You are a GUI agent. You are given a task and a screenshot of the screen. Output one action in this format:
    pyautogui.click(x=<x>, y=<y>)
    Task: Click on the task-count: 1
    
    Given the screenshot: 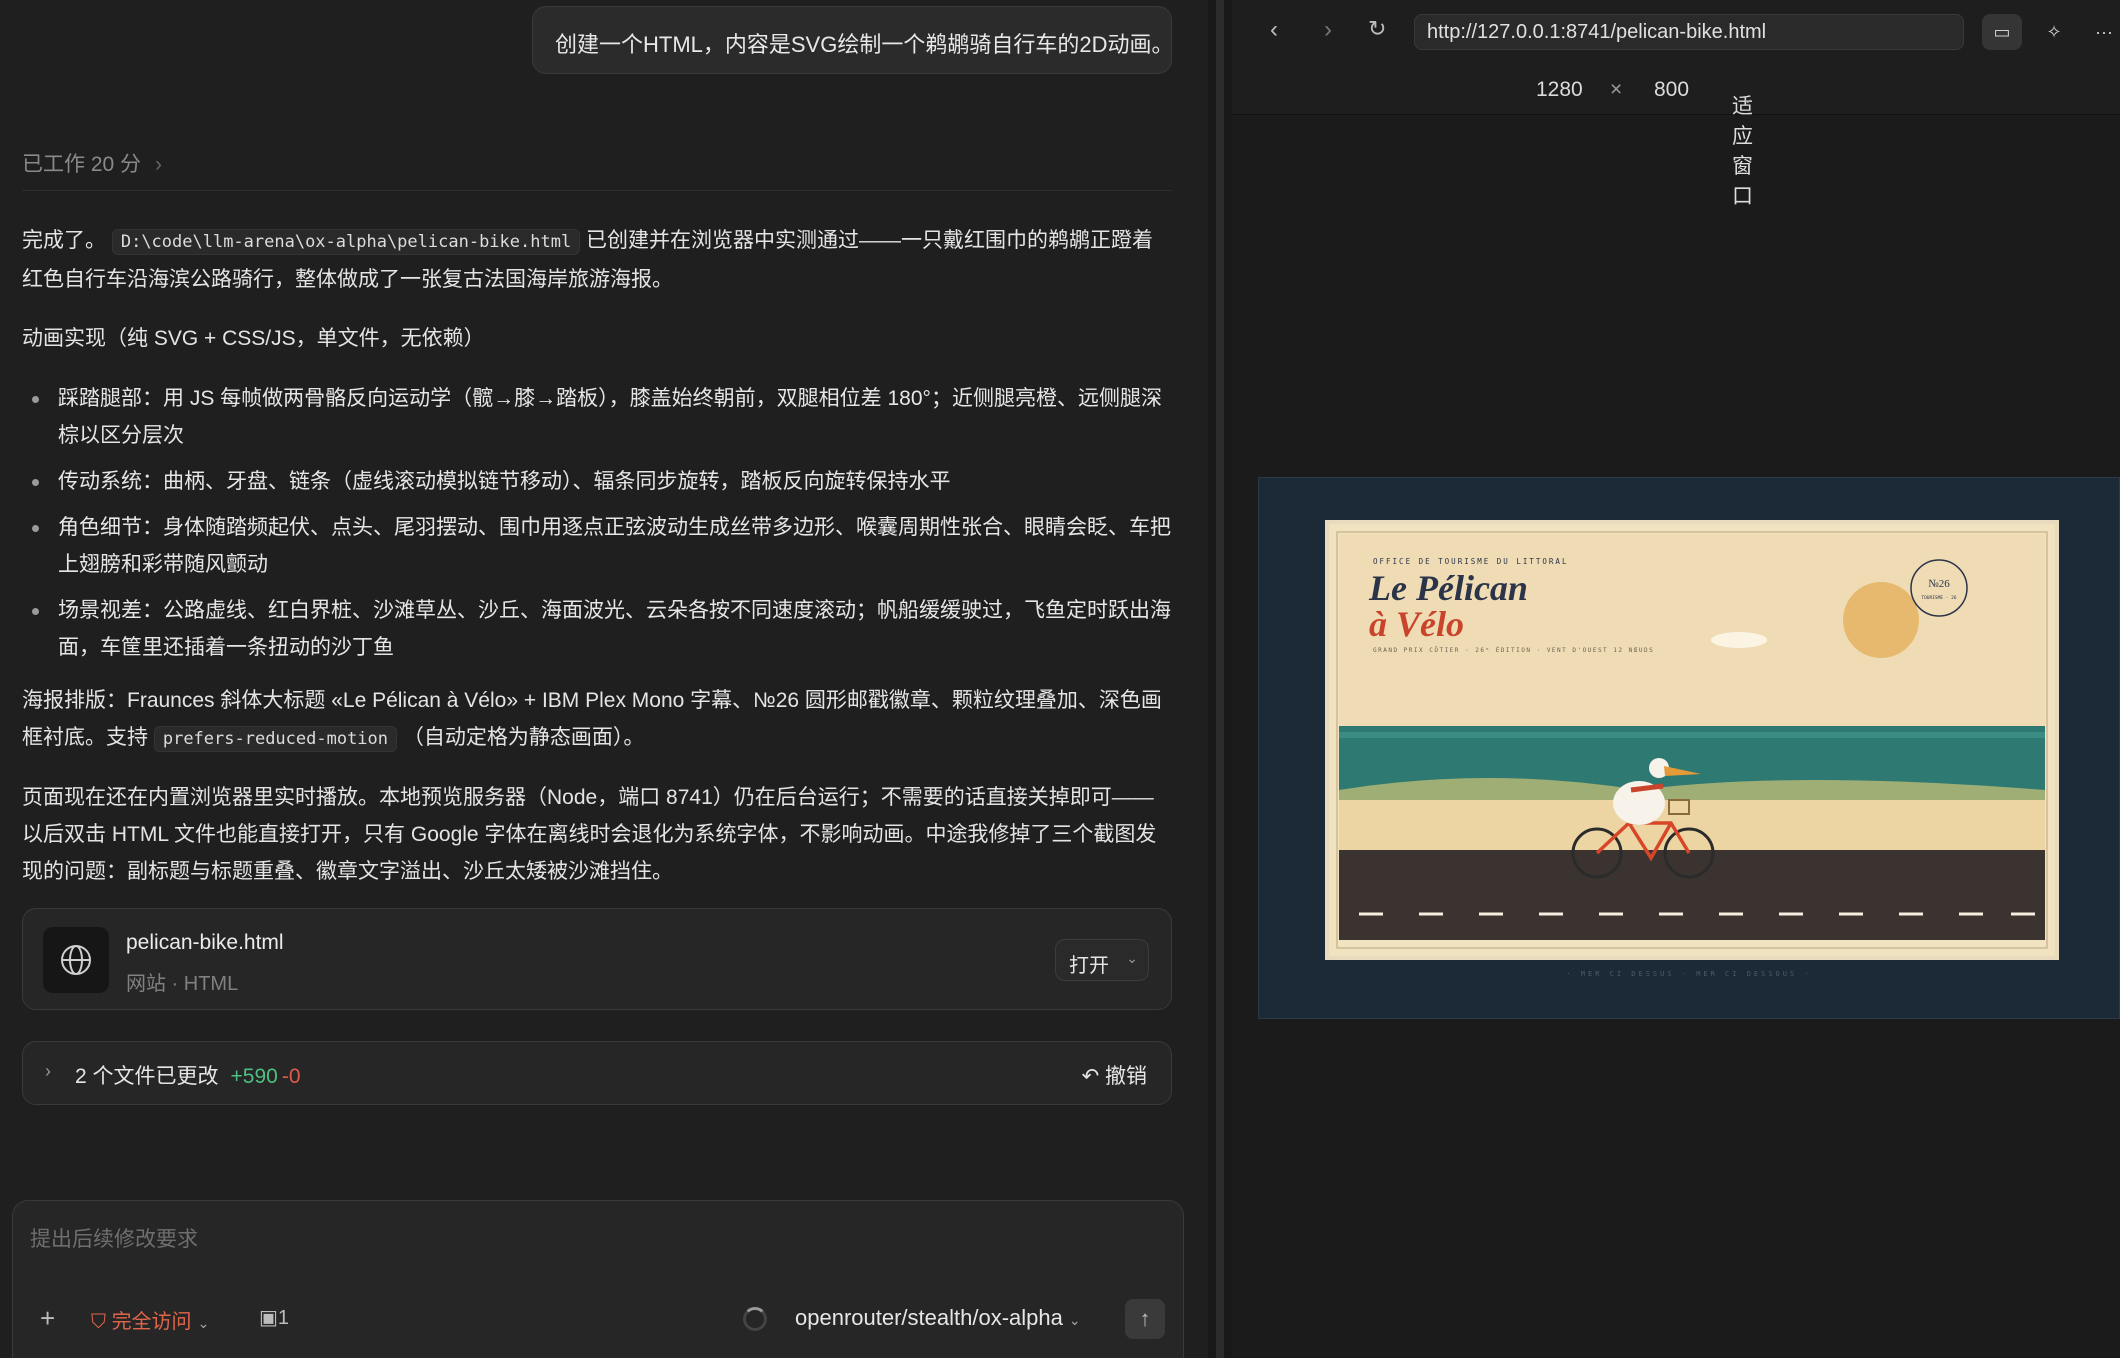 What is the action you would take?
    pyautogui.click(x=283, y=1318)
    